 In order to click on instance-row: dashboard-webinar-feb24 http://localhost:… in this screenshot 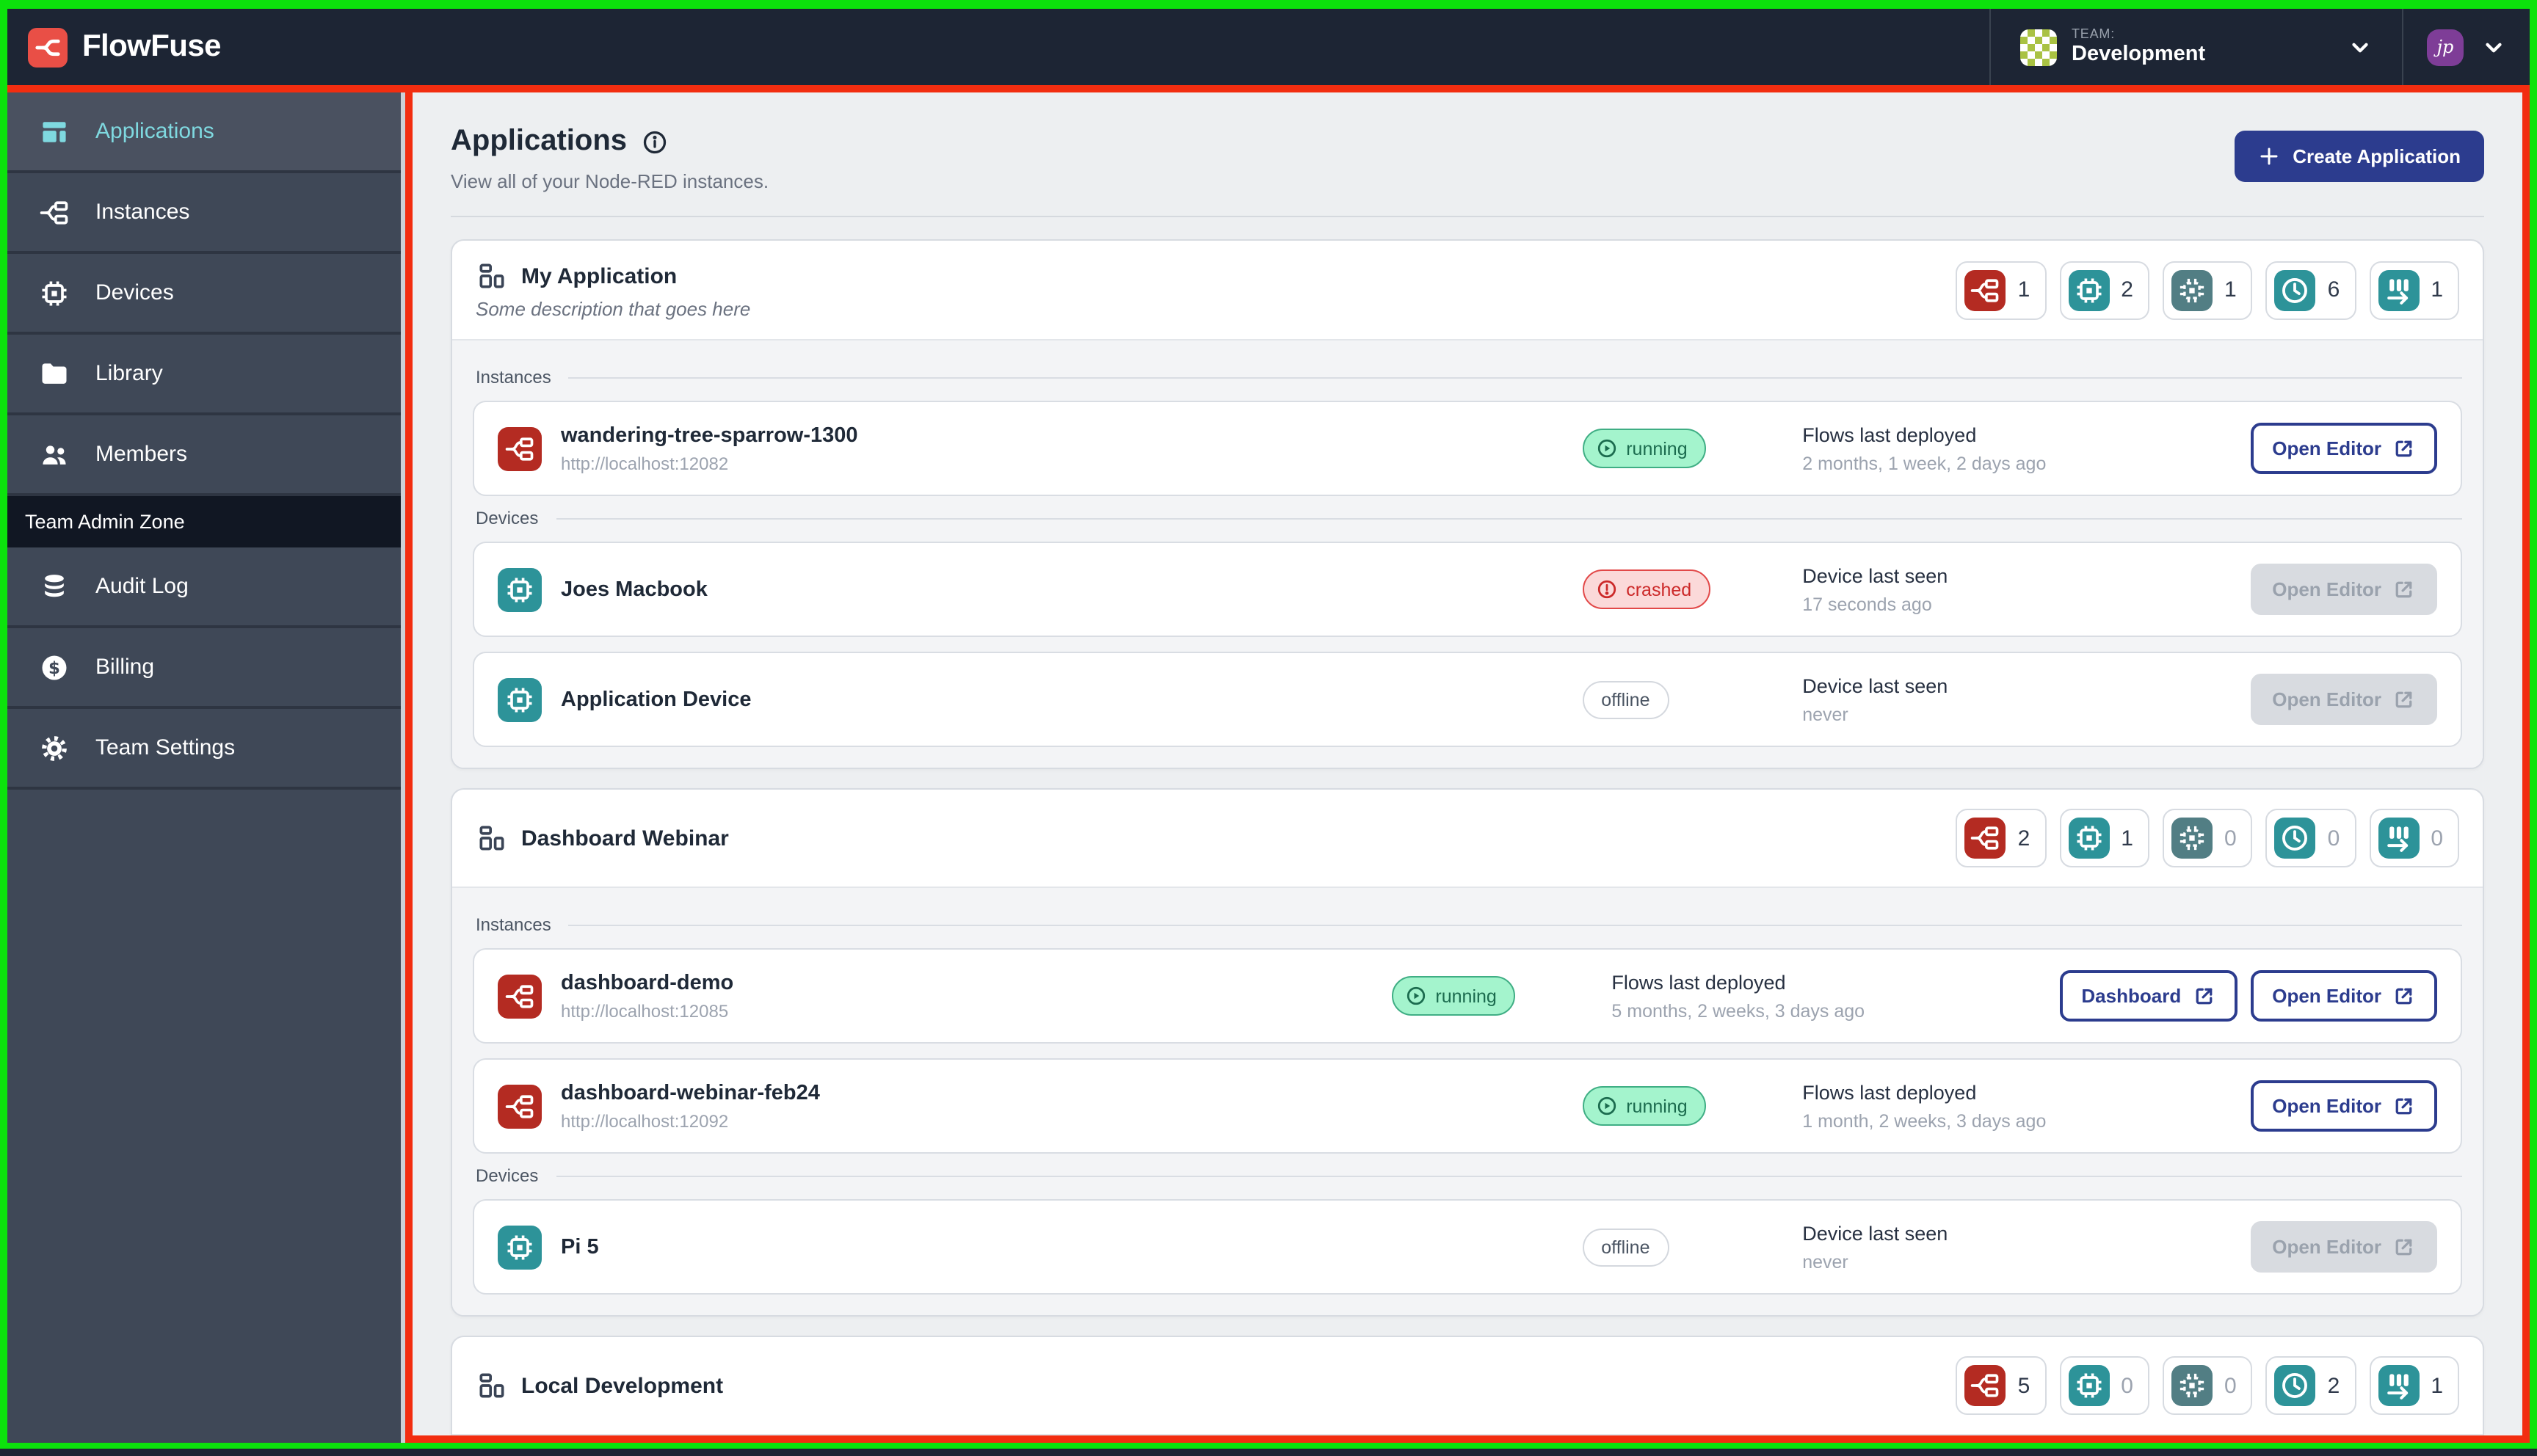, I will do `click(1467, 1106)`.